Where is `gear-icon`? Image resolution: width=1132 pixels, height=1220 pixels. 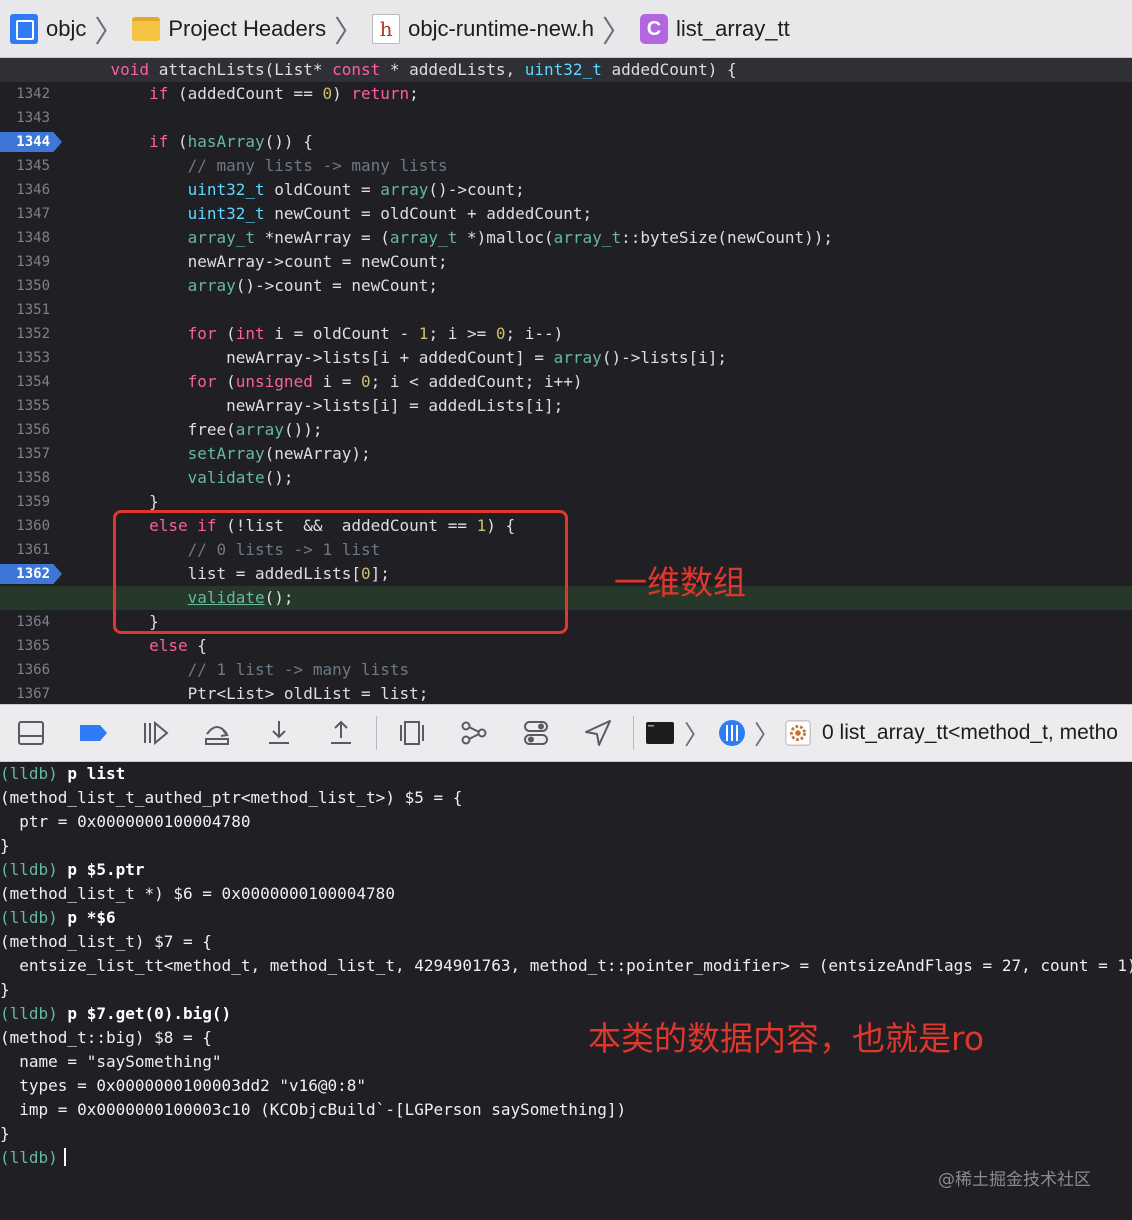 gear-icon is located at coordinates (798, 733).